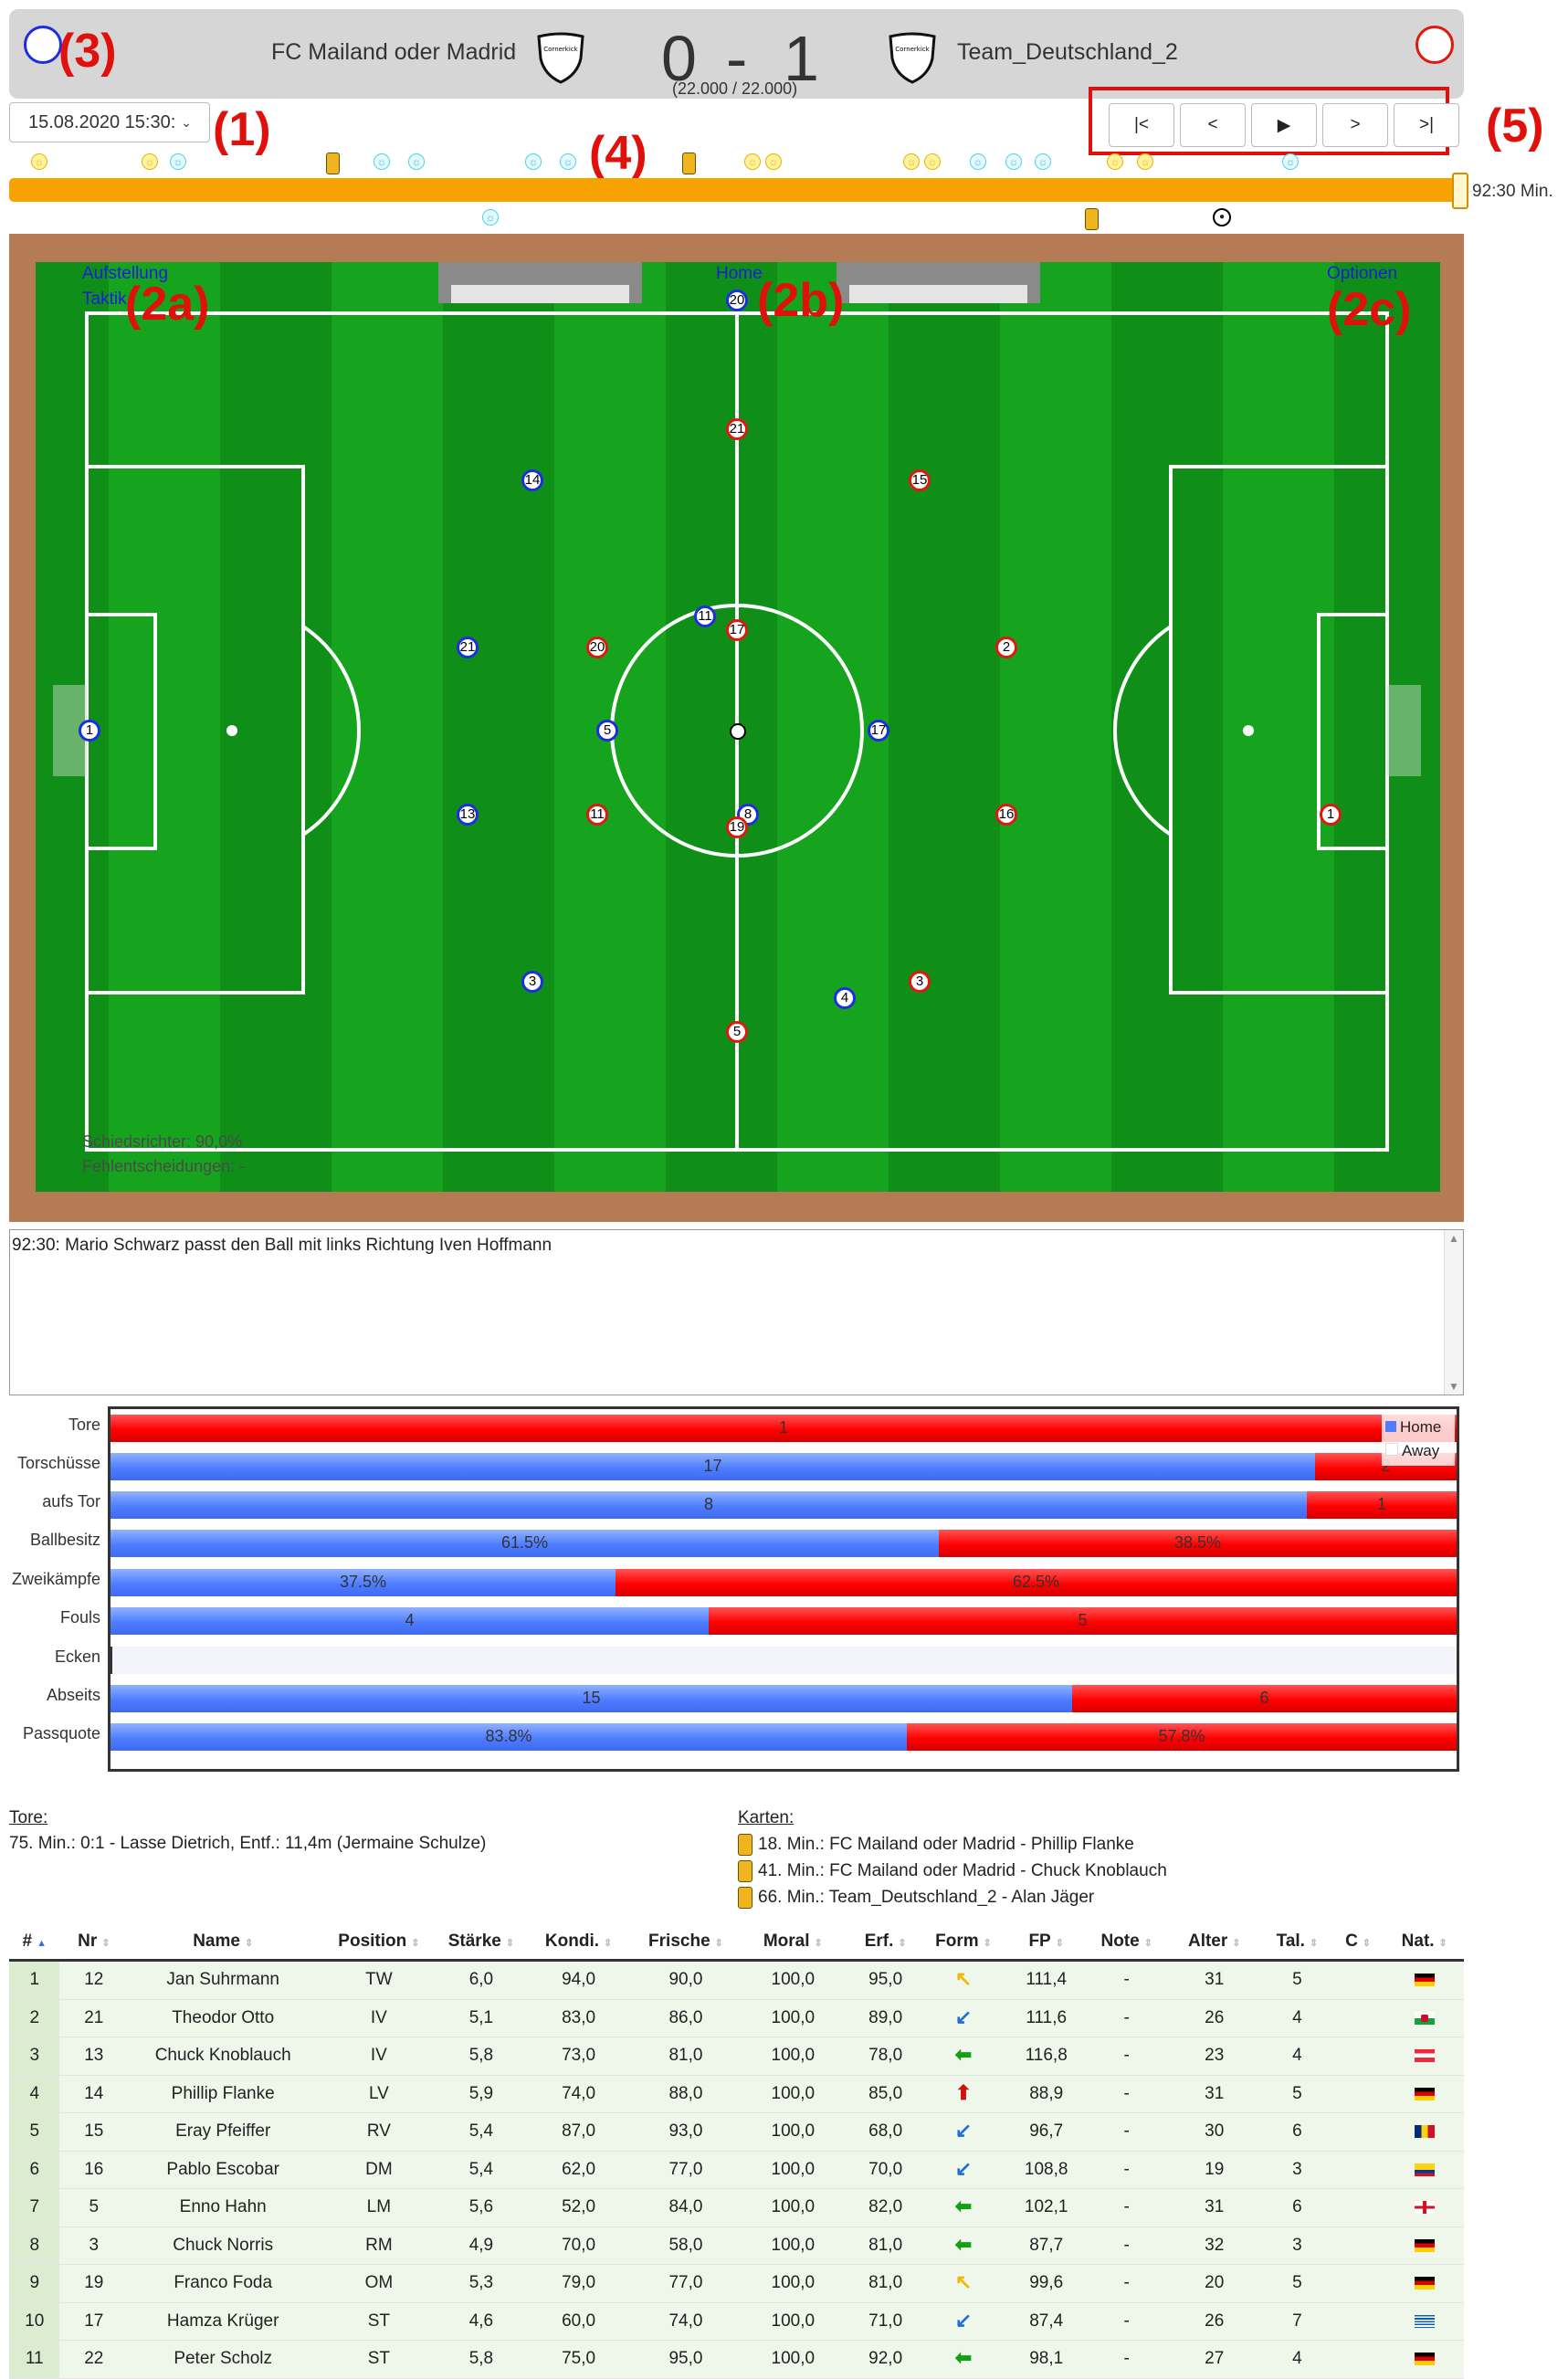 The image size is (1568, 2379). Describe the element at coordinates (468, 815) in the screenshot. I see `home-player: 13` at that location.